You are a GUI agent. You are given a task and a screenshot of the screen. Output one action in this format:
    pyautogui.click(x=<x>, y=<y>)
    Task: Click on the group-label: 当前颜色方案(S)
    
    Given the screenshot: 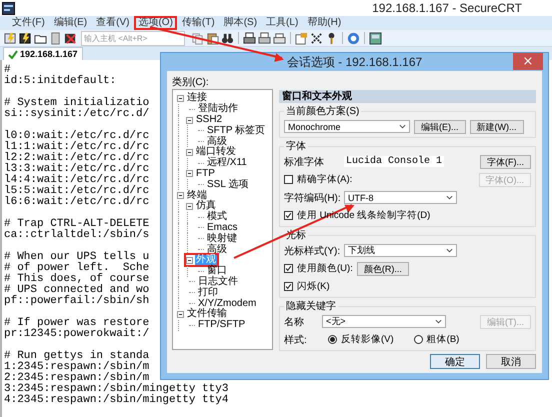 What is the action you would take?
    pyautogui.click(x=322, y=111)
    